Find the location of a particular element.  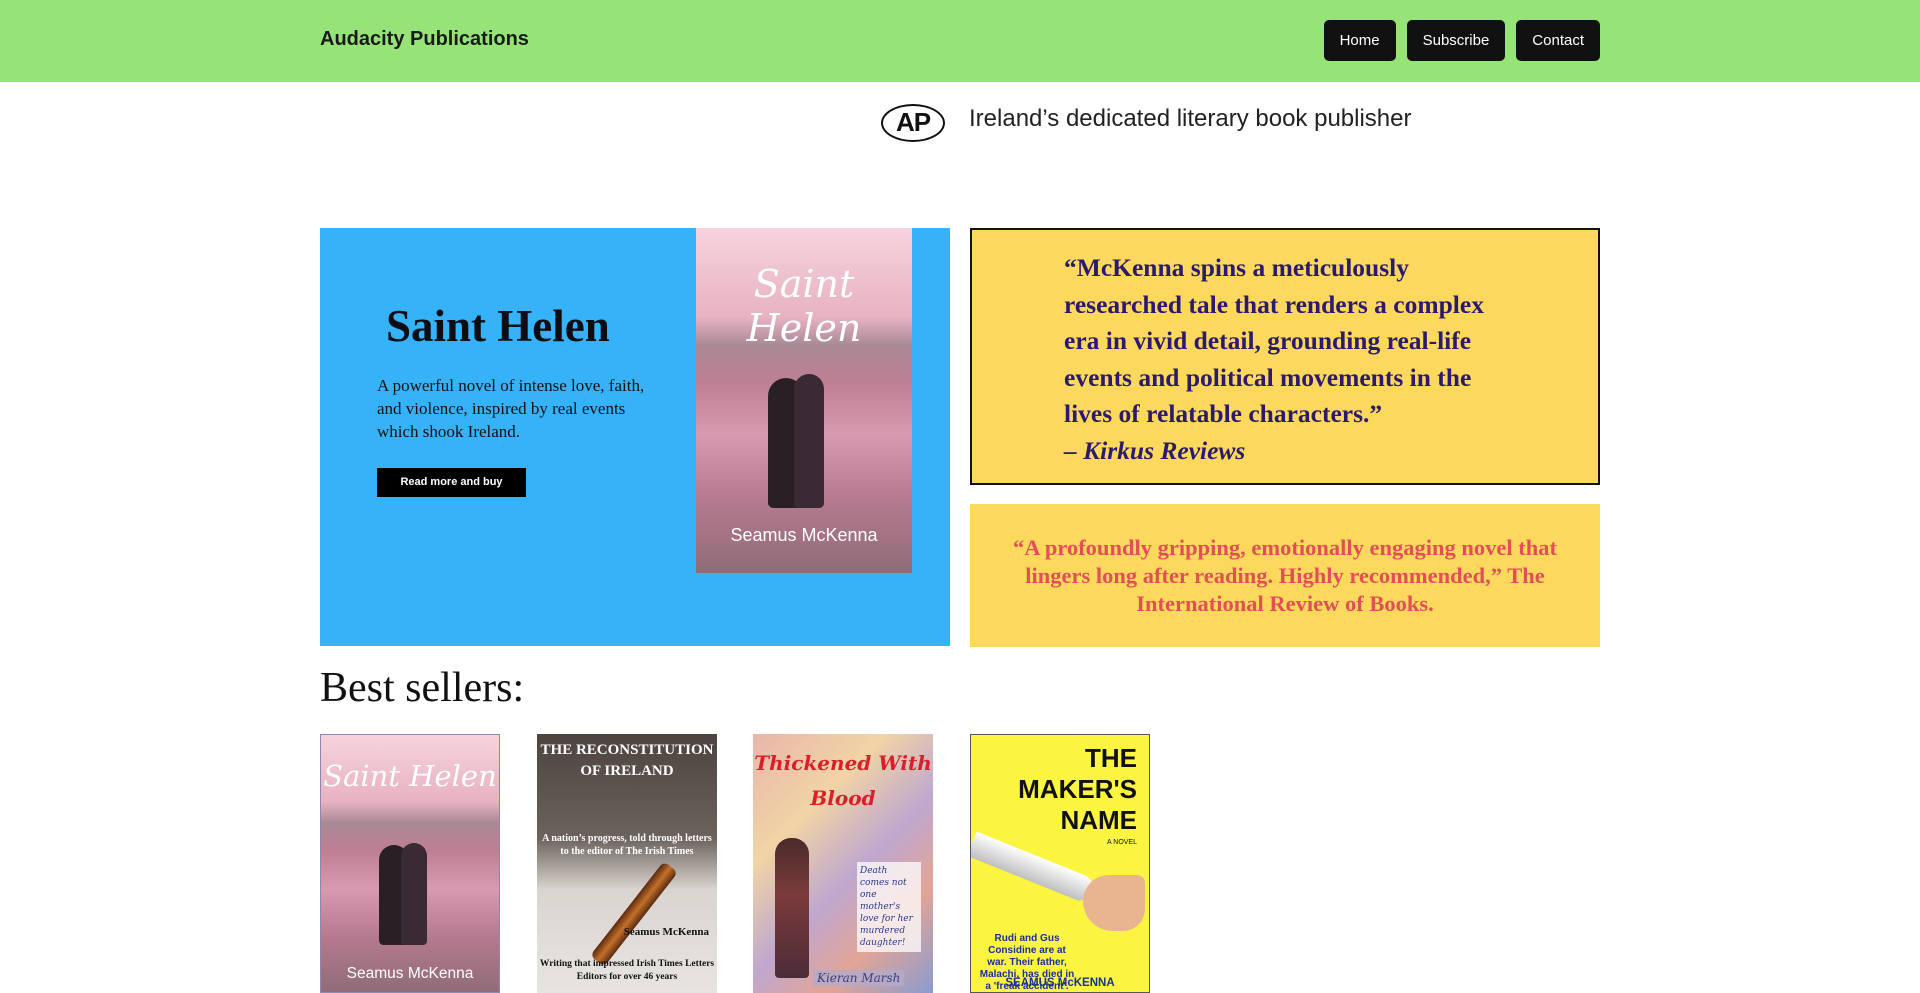

main-nav: Home Subscribe Contact is located at coordinates (1461, 40).